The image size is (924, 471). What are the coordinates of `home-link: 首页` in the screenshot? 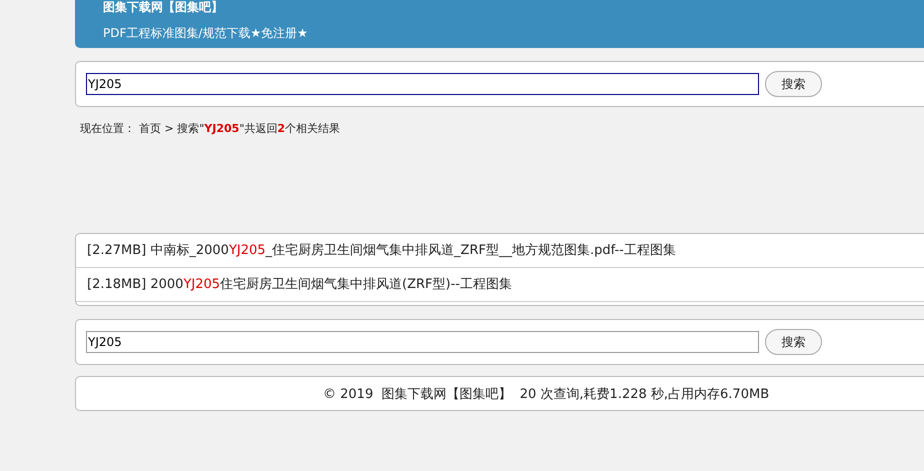 It's located at (150, 128).